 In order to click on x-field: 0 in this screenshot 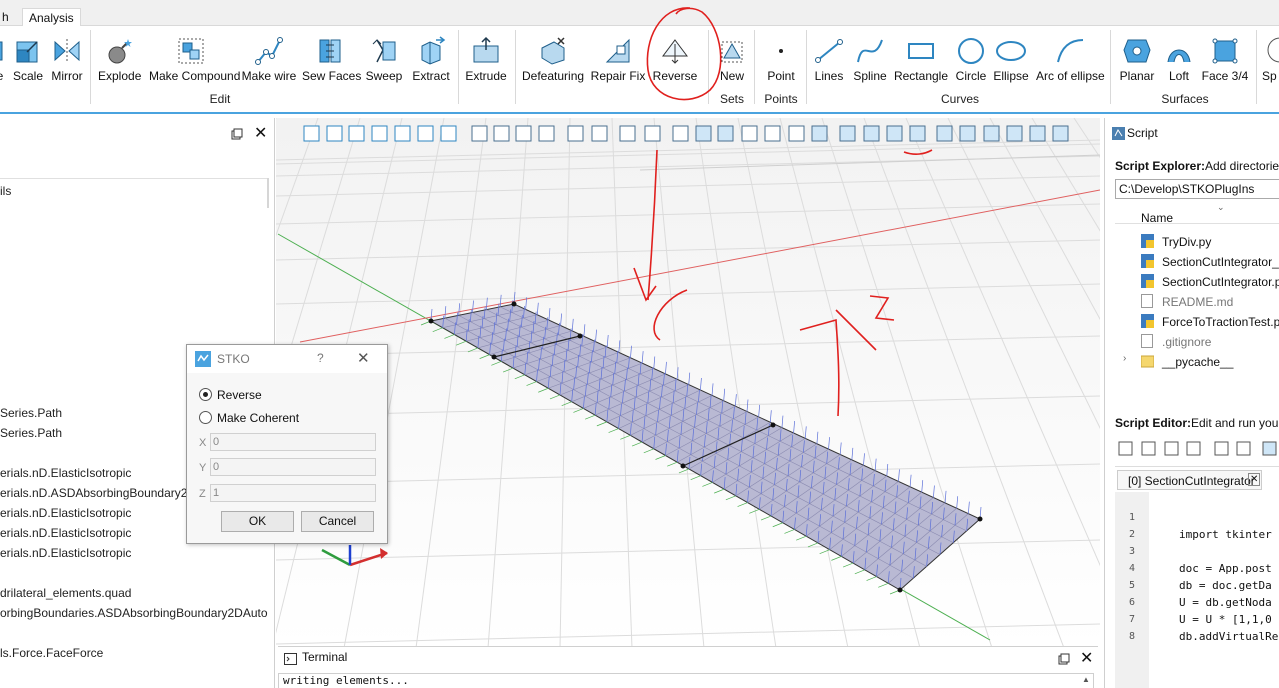, I will do `click(293, 442)`.